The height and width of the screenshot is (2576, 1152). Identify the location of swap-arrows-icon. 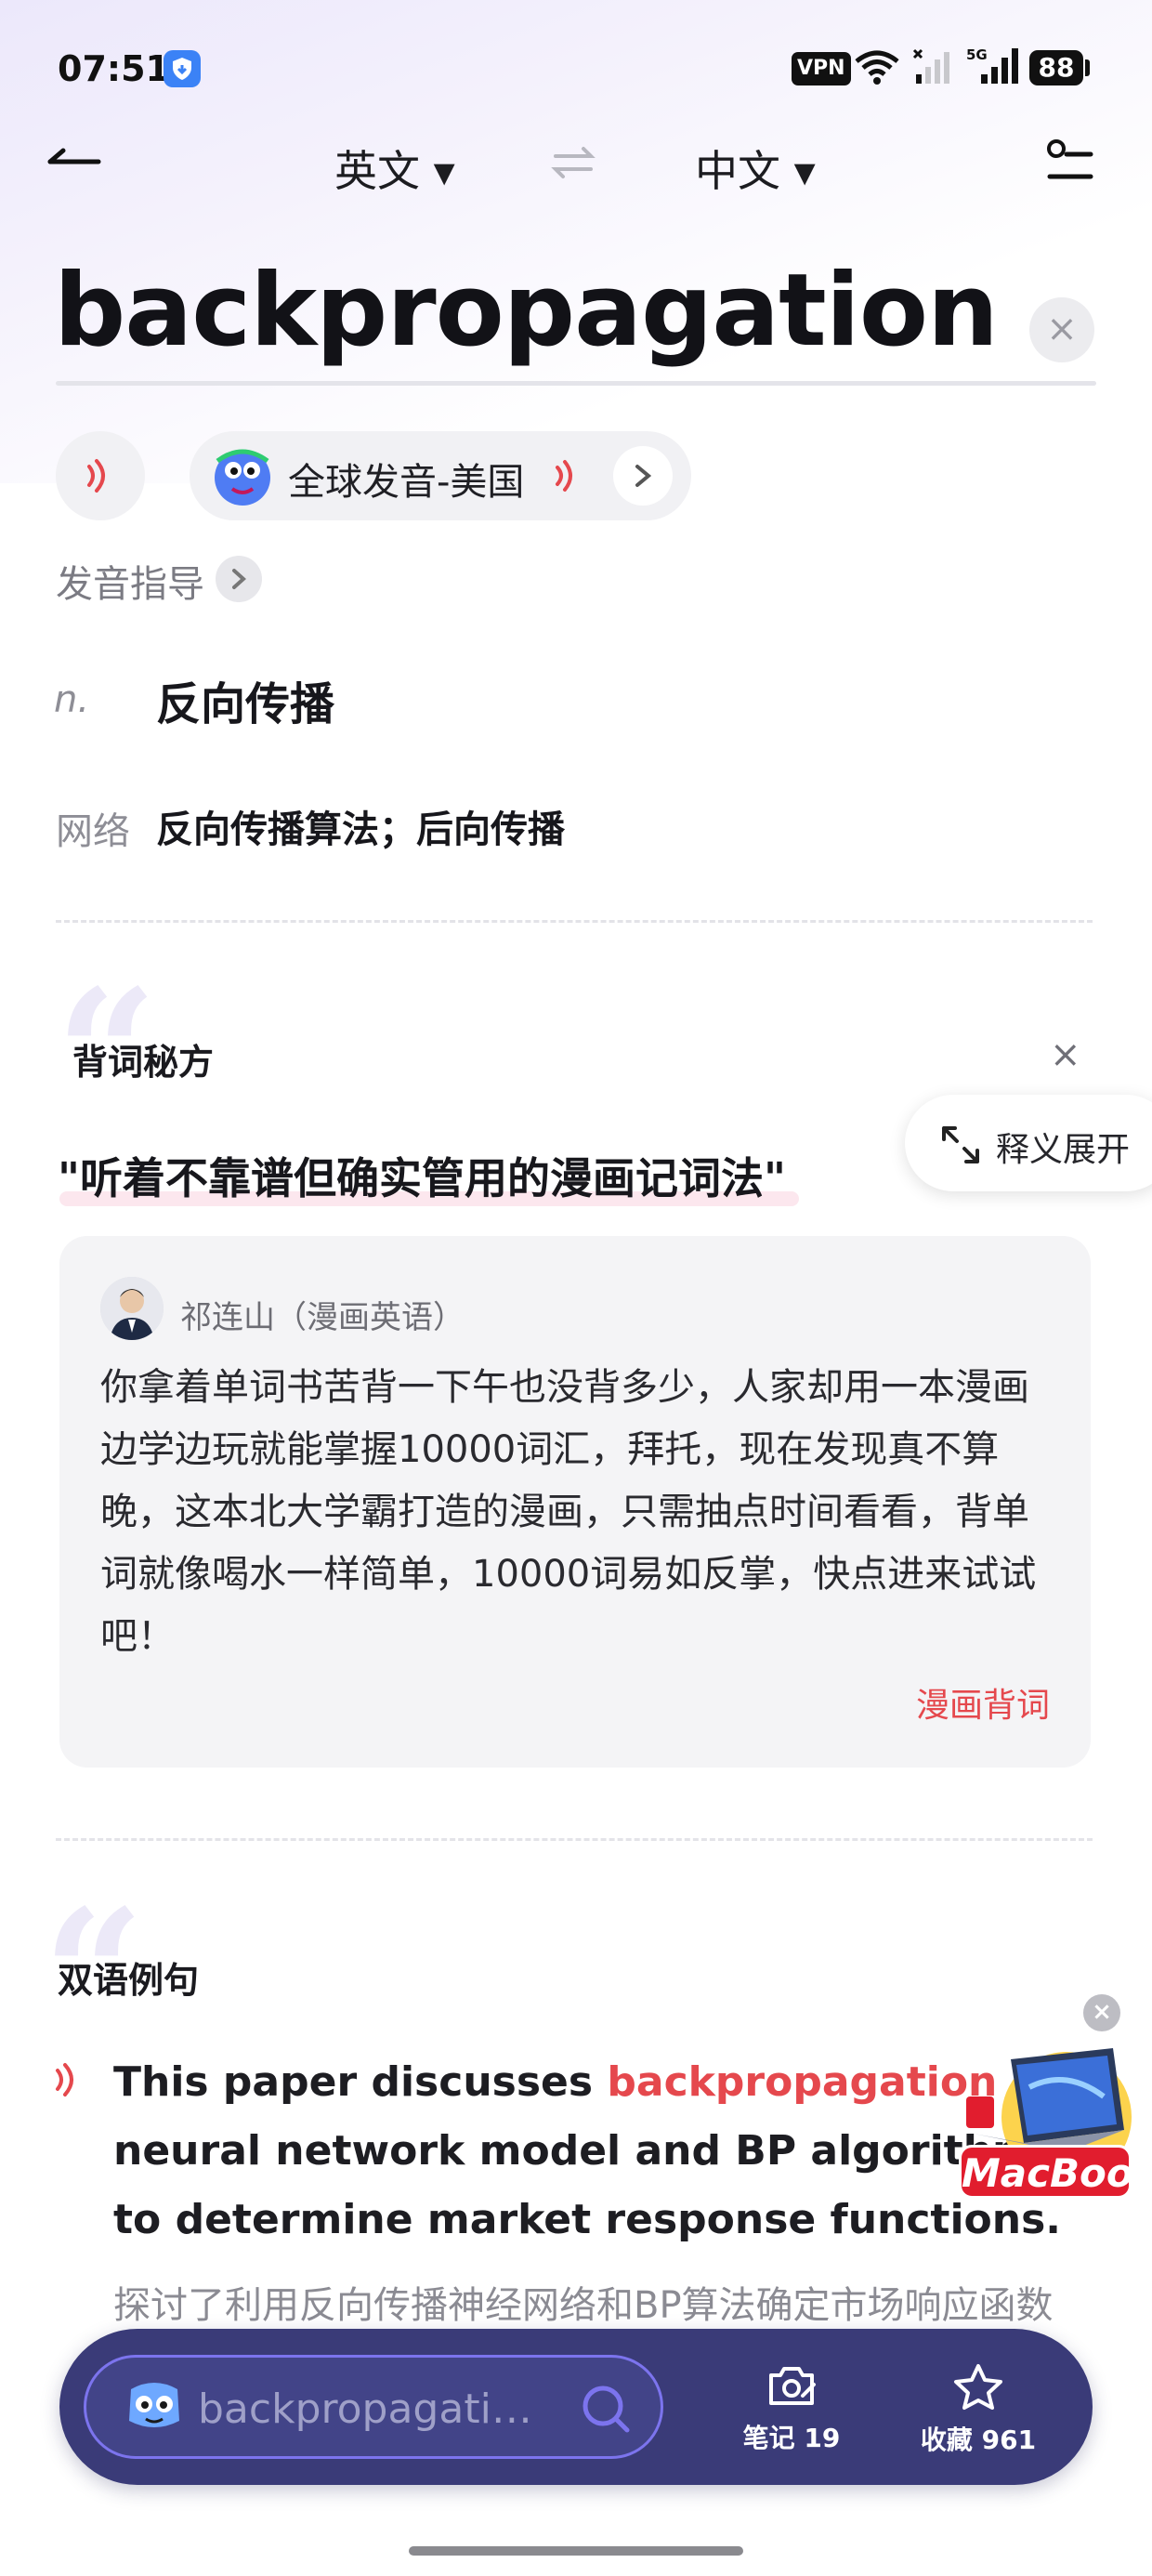
(573, 162).